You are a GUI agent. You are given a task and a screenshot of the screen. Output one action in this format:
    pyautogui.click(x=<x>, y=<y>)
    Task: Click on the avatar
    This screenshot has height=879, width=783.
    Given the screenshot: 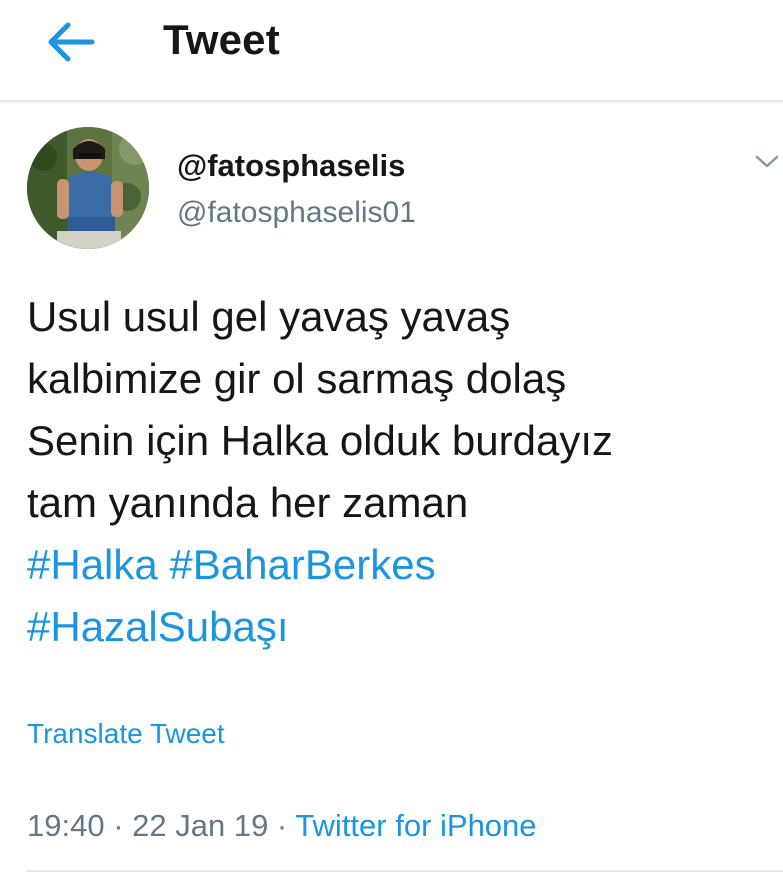 What is the action you would take?
    pyautogui.click(x=88, y=188)
    